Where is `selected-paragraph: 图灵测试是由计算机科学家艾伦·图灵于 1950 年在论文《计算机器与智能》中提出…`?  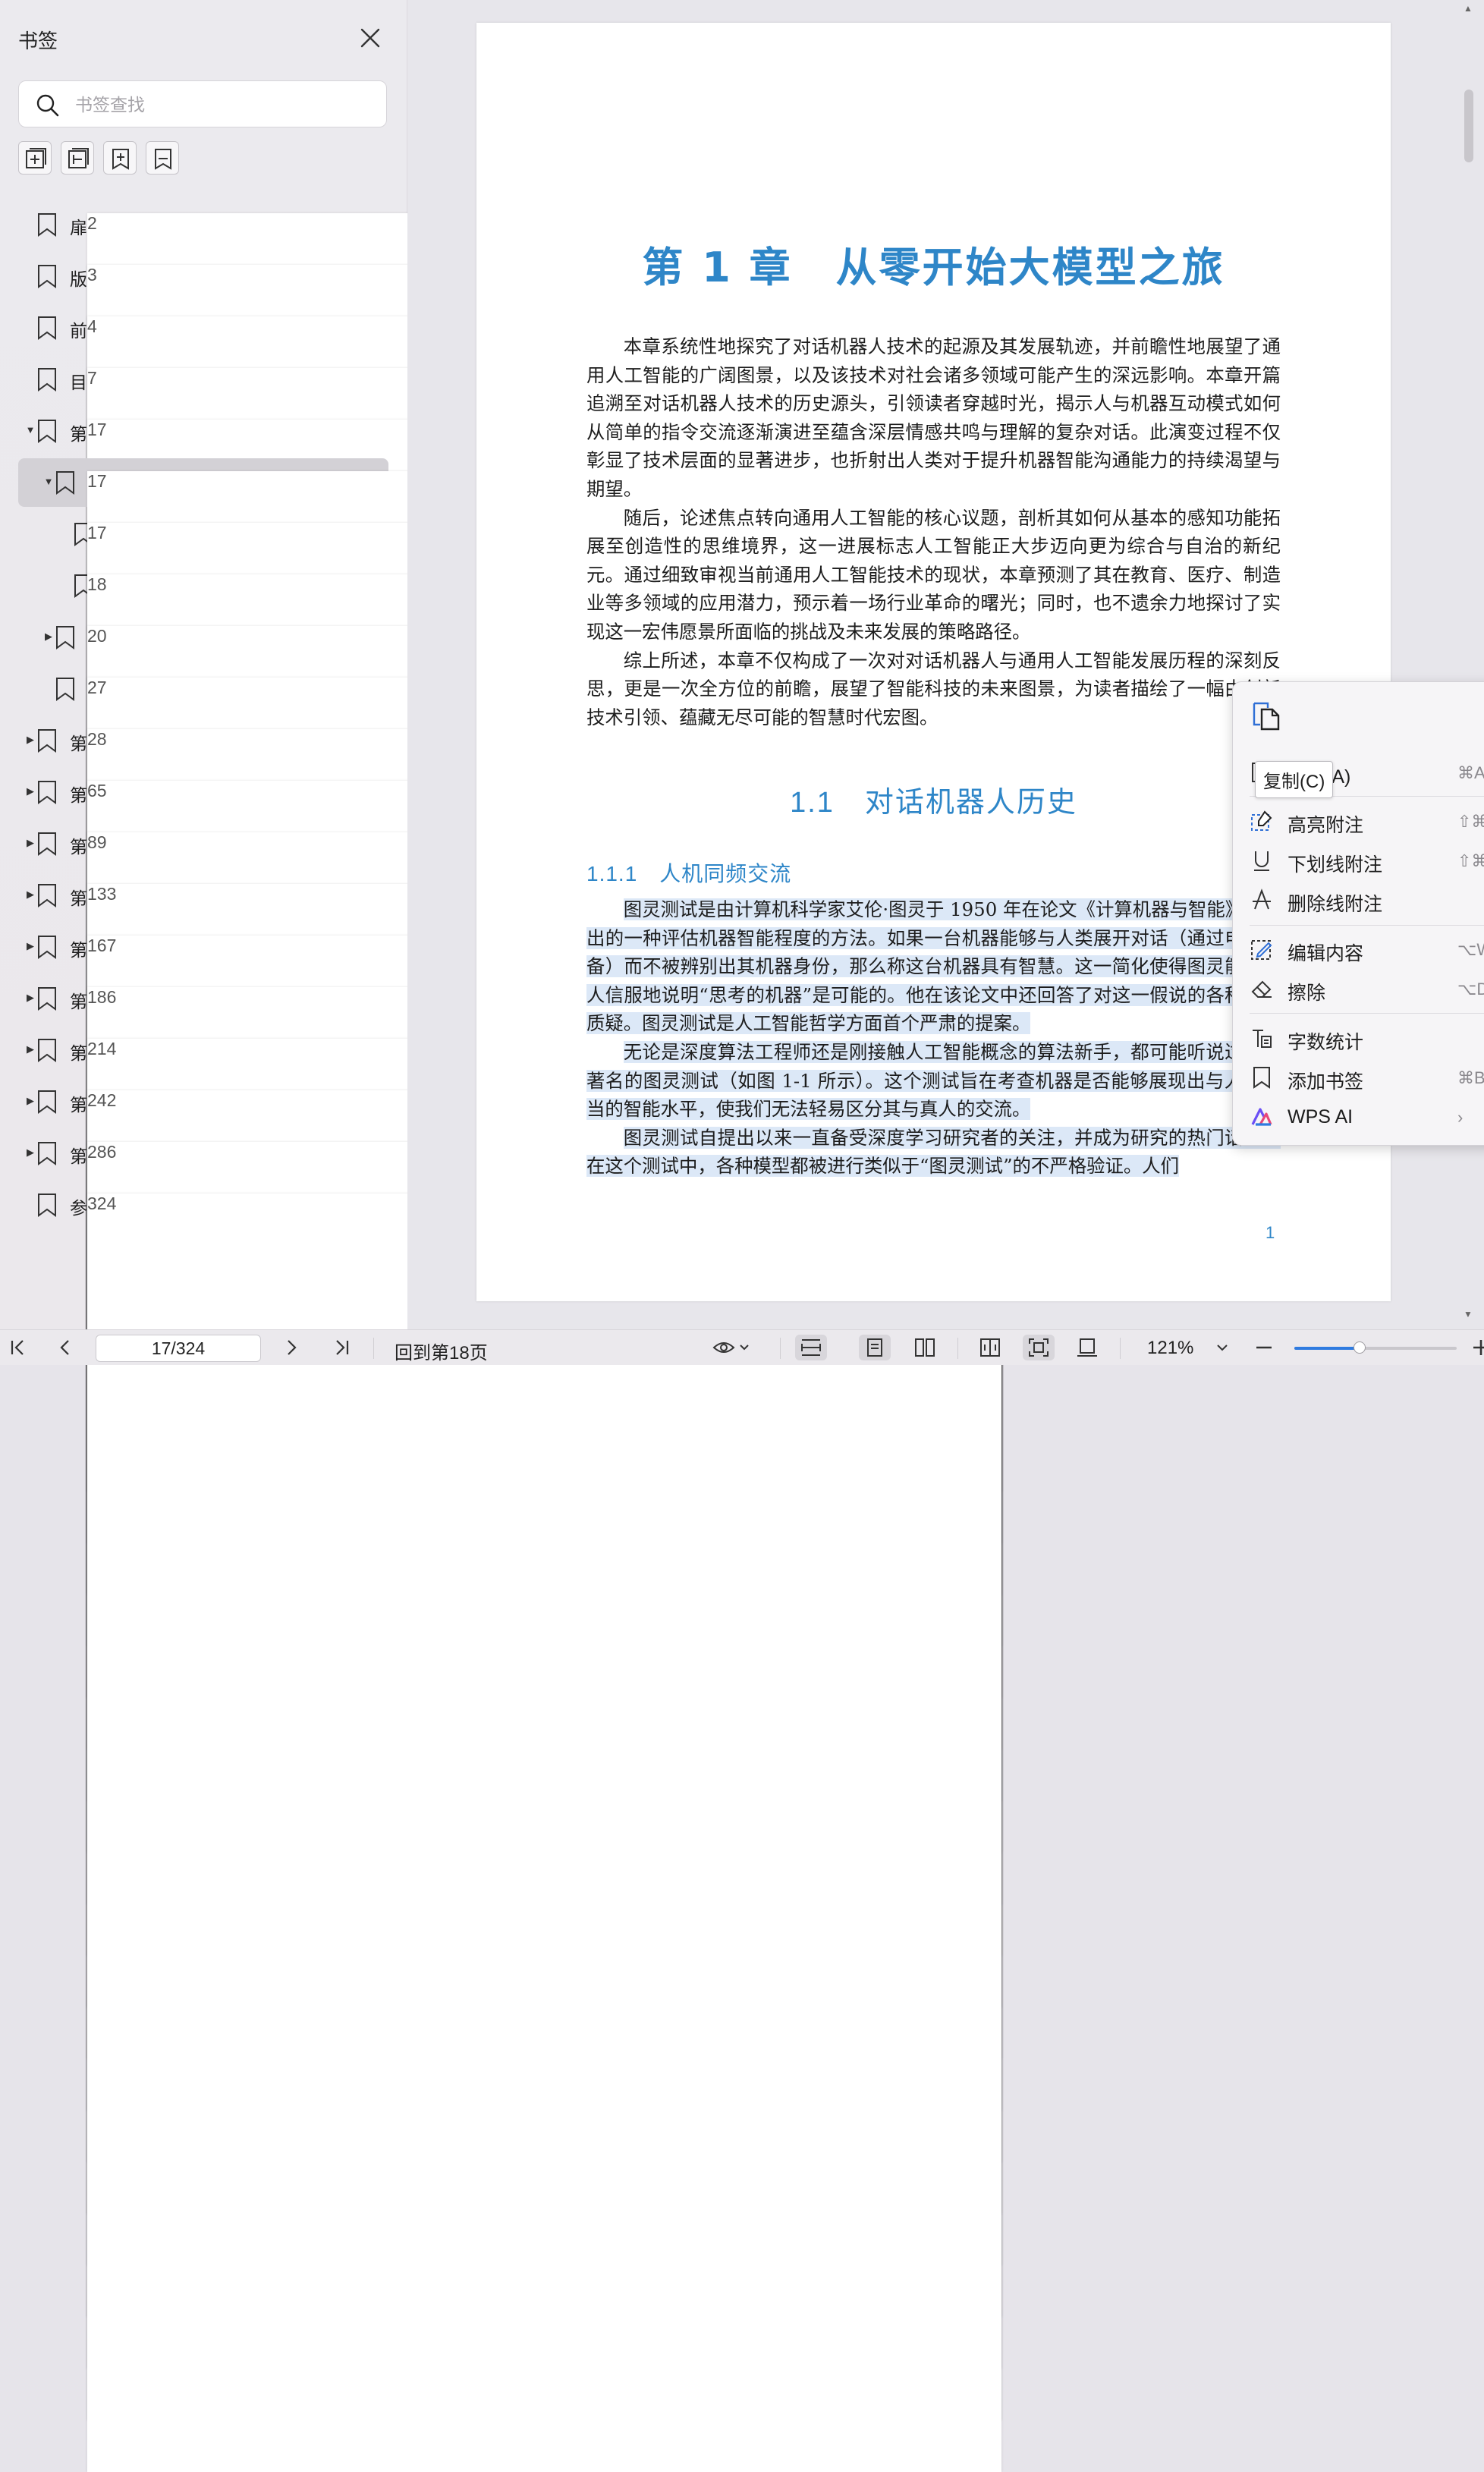 selected-paragraph: 图灵测试是由计算机科学家艾伦·图灵于 1950 年在论文《计算机器与智能》中提出… is located at coordinates (933, 966).